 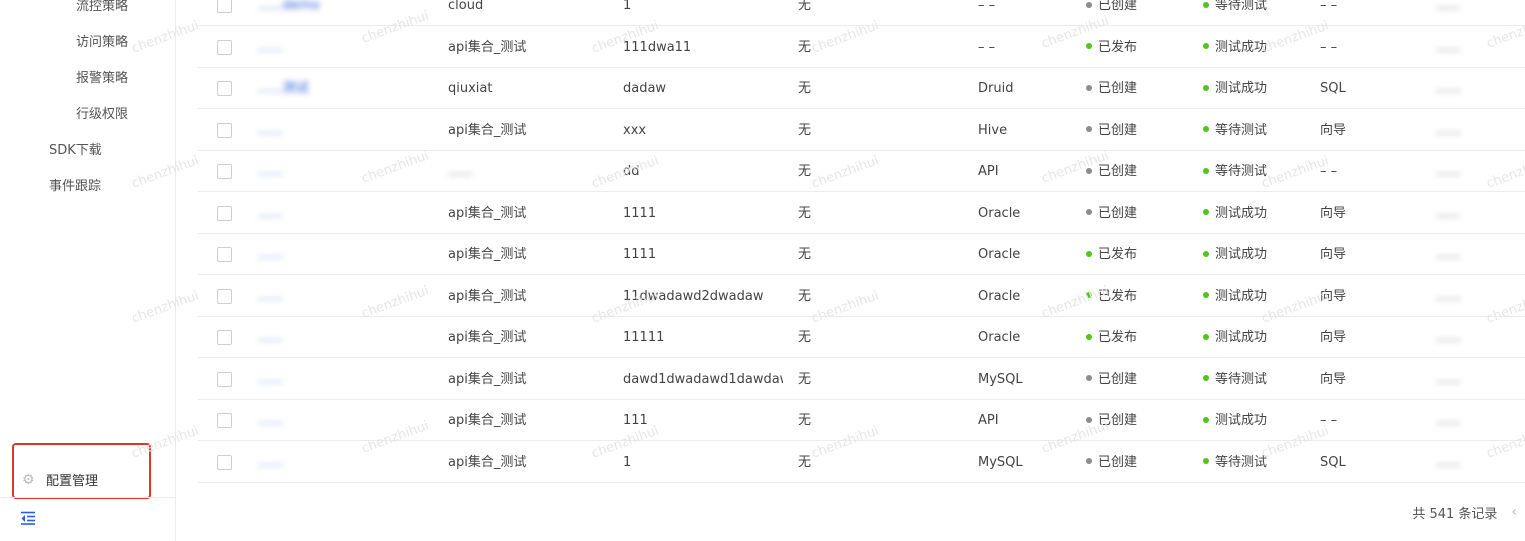 I want to click on sidebar: 流控策略 访问策略 报警策略 行级权限 SDK下载 事件跟踪 ⚙ 配置管理, so click(x=88, y=270).